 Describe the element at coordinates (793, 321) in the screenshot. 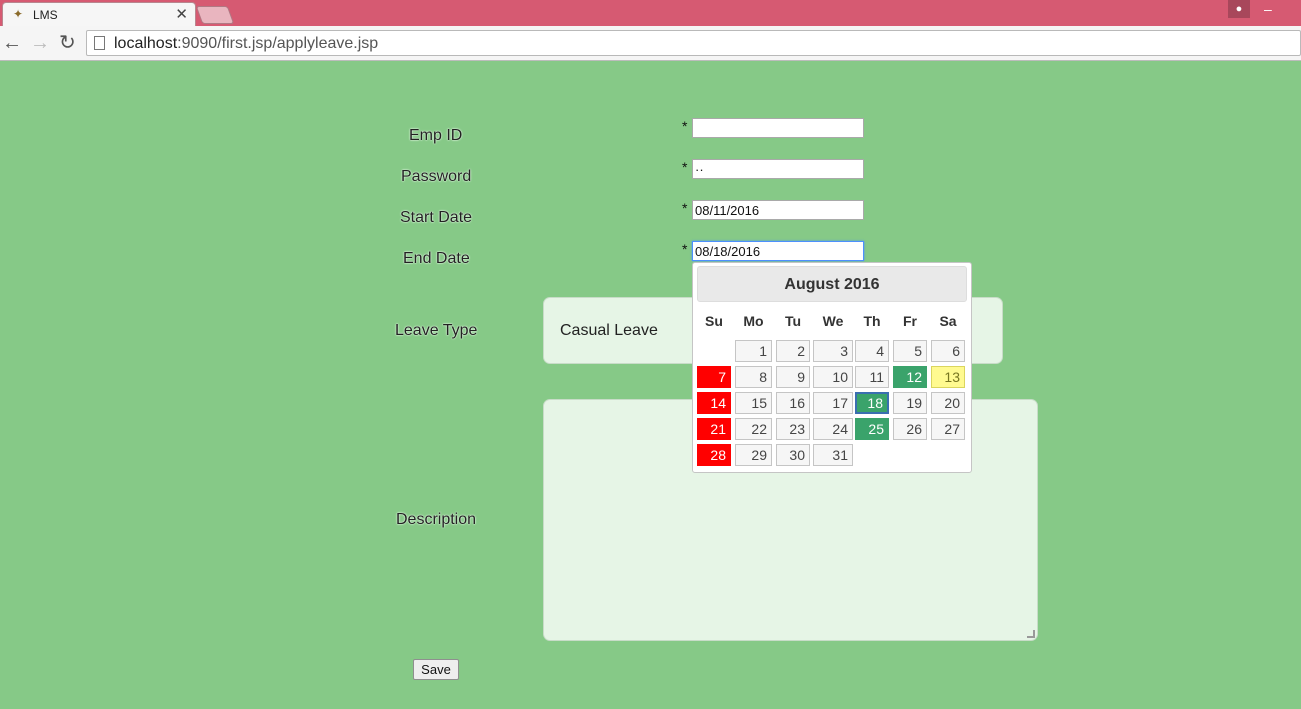

I see `weekday-header: Tu` at that location.